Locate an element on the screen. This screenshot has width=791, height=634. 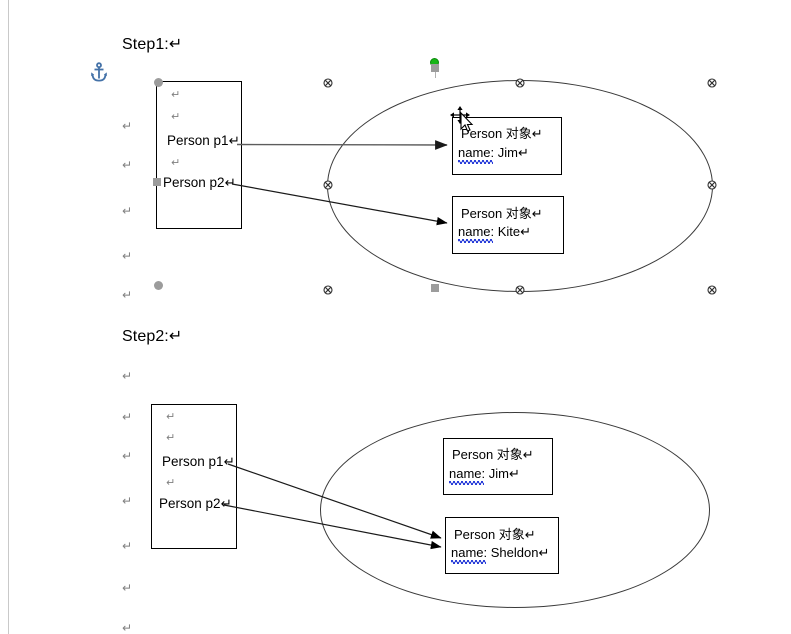
handle-topleft-box is located at coordinates (158, 82).